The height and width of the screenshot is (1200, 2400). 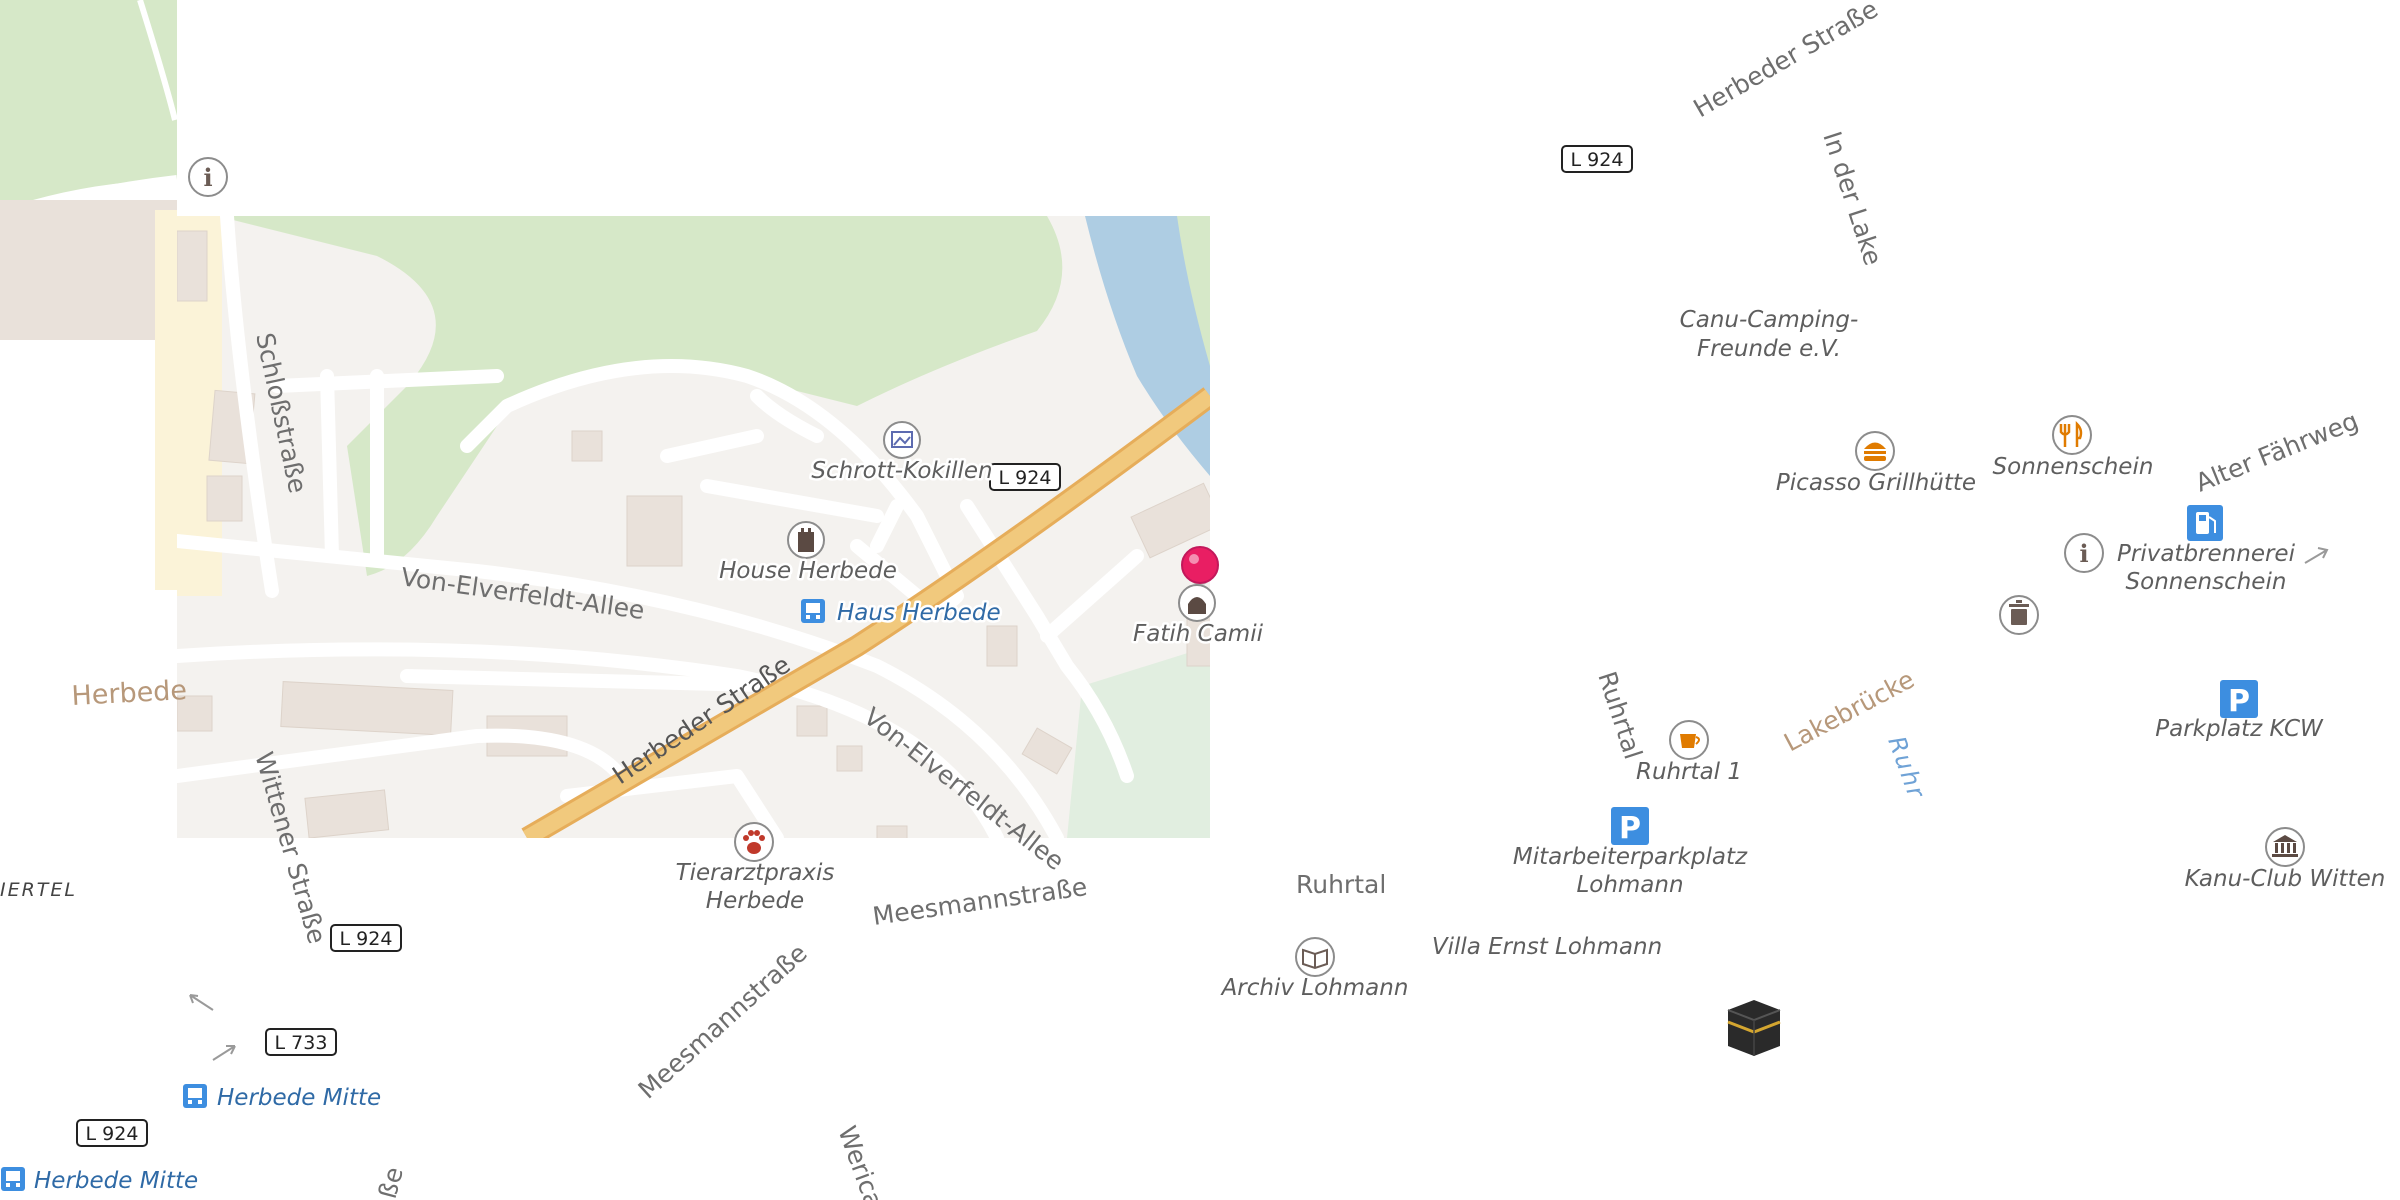 I want to click on street-label-meesmannstrasse-1: Meesmannstraße, so click(x=980, y=901).